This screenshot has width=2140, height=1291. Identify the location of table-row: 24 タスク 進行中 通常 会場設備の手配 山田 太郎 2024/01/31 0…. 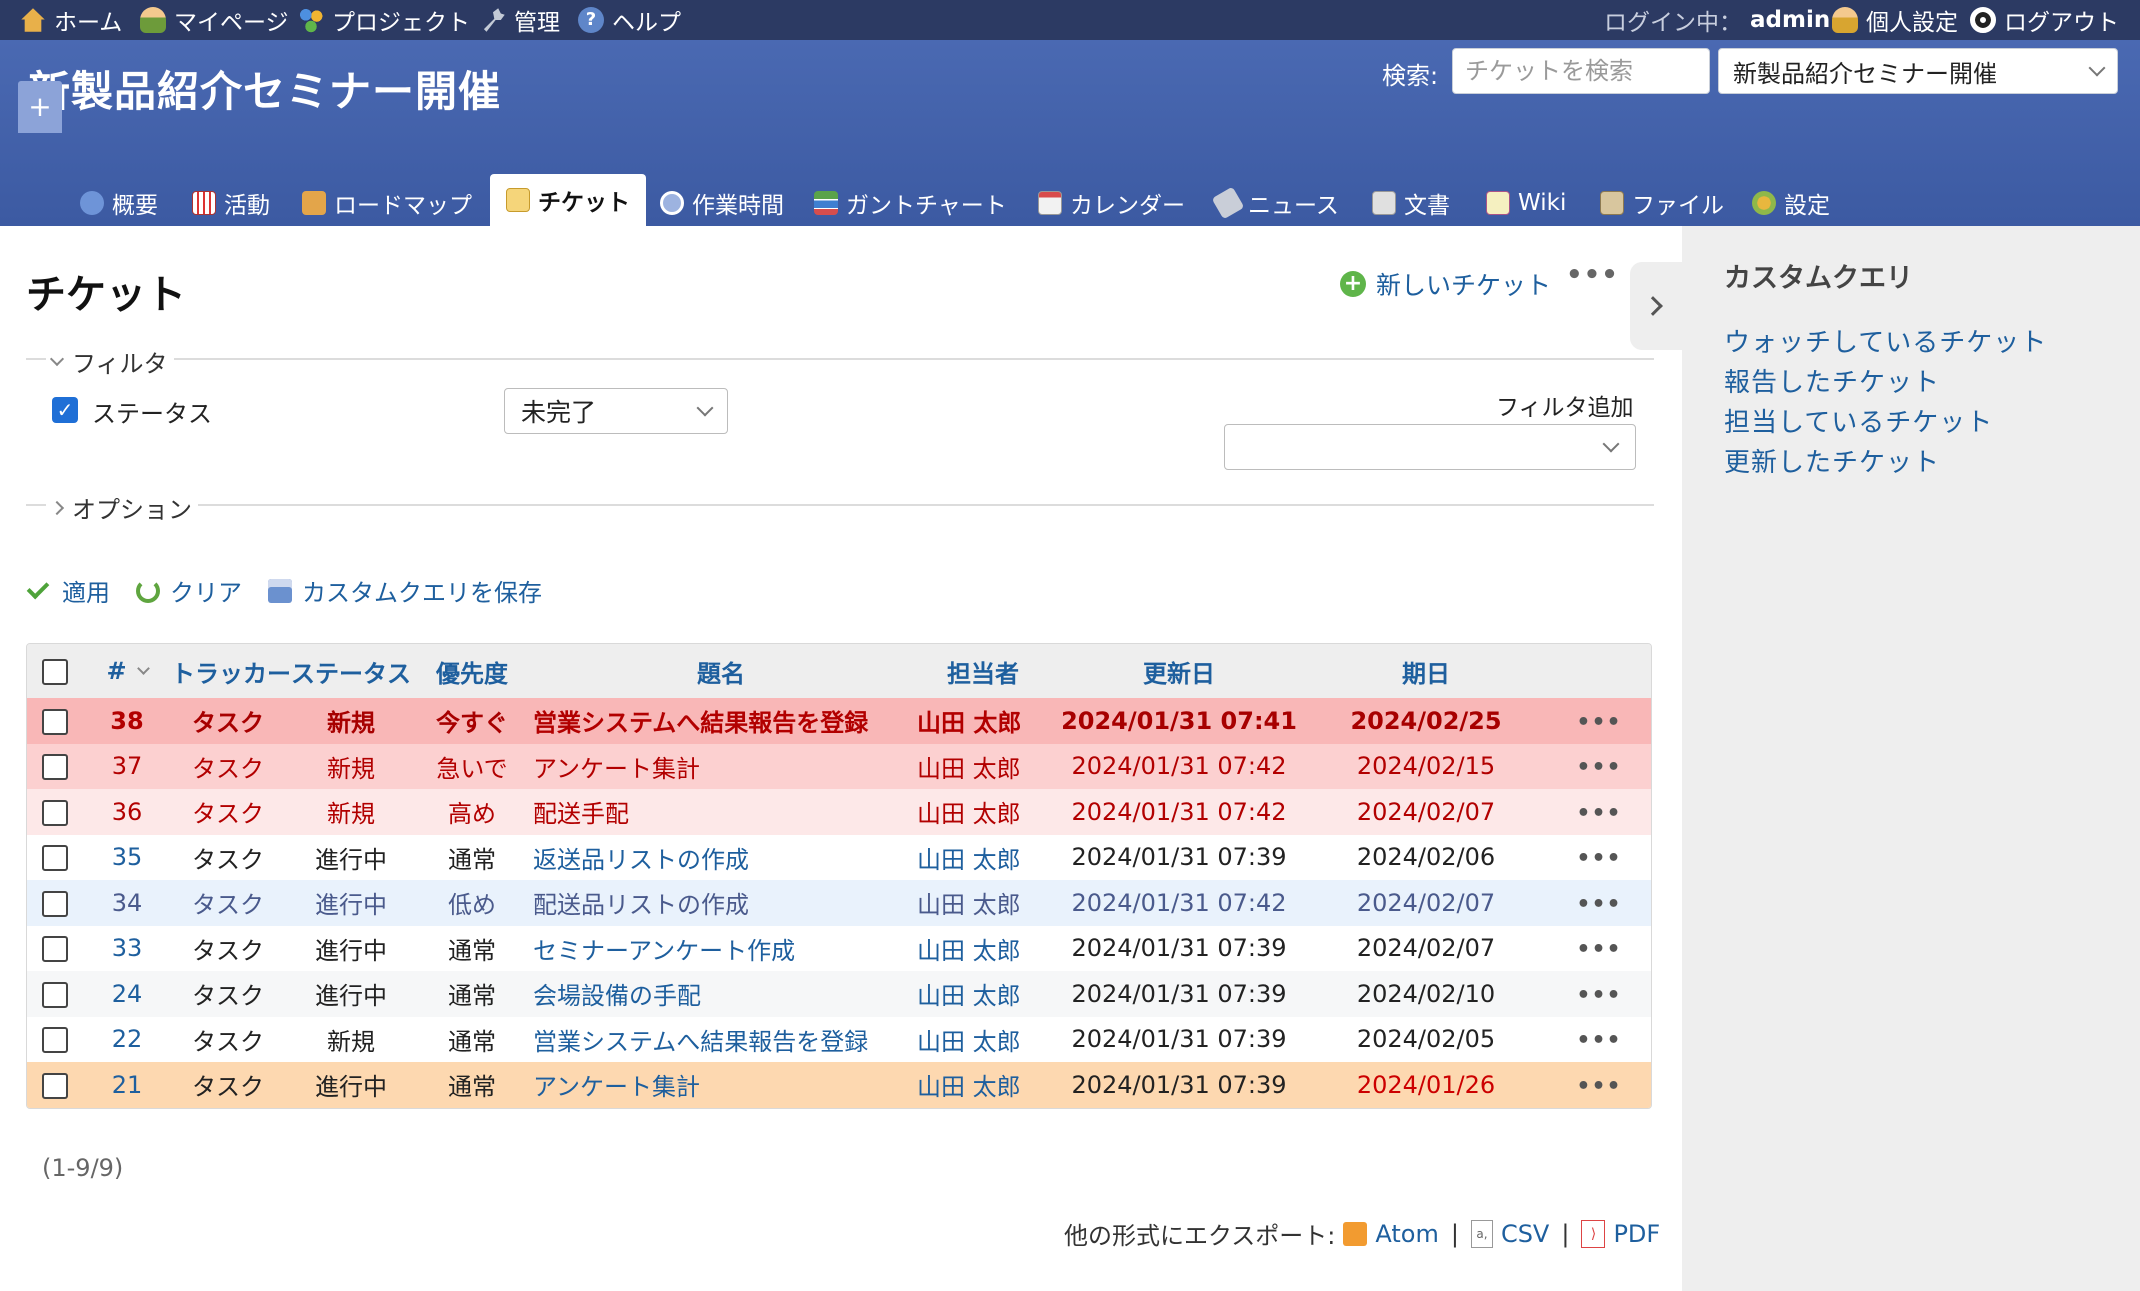
(839, 994).